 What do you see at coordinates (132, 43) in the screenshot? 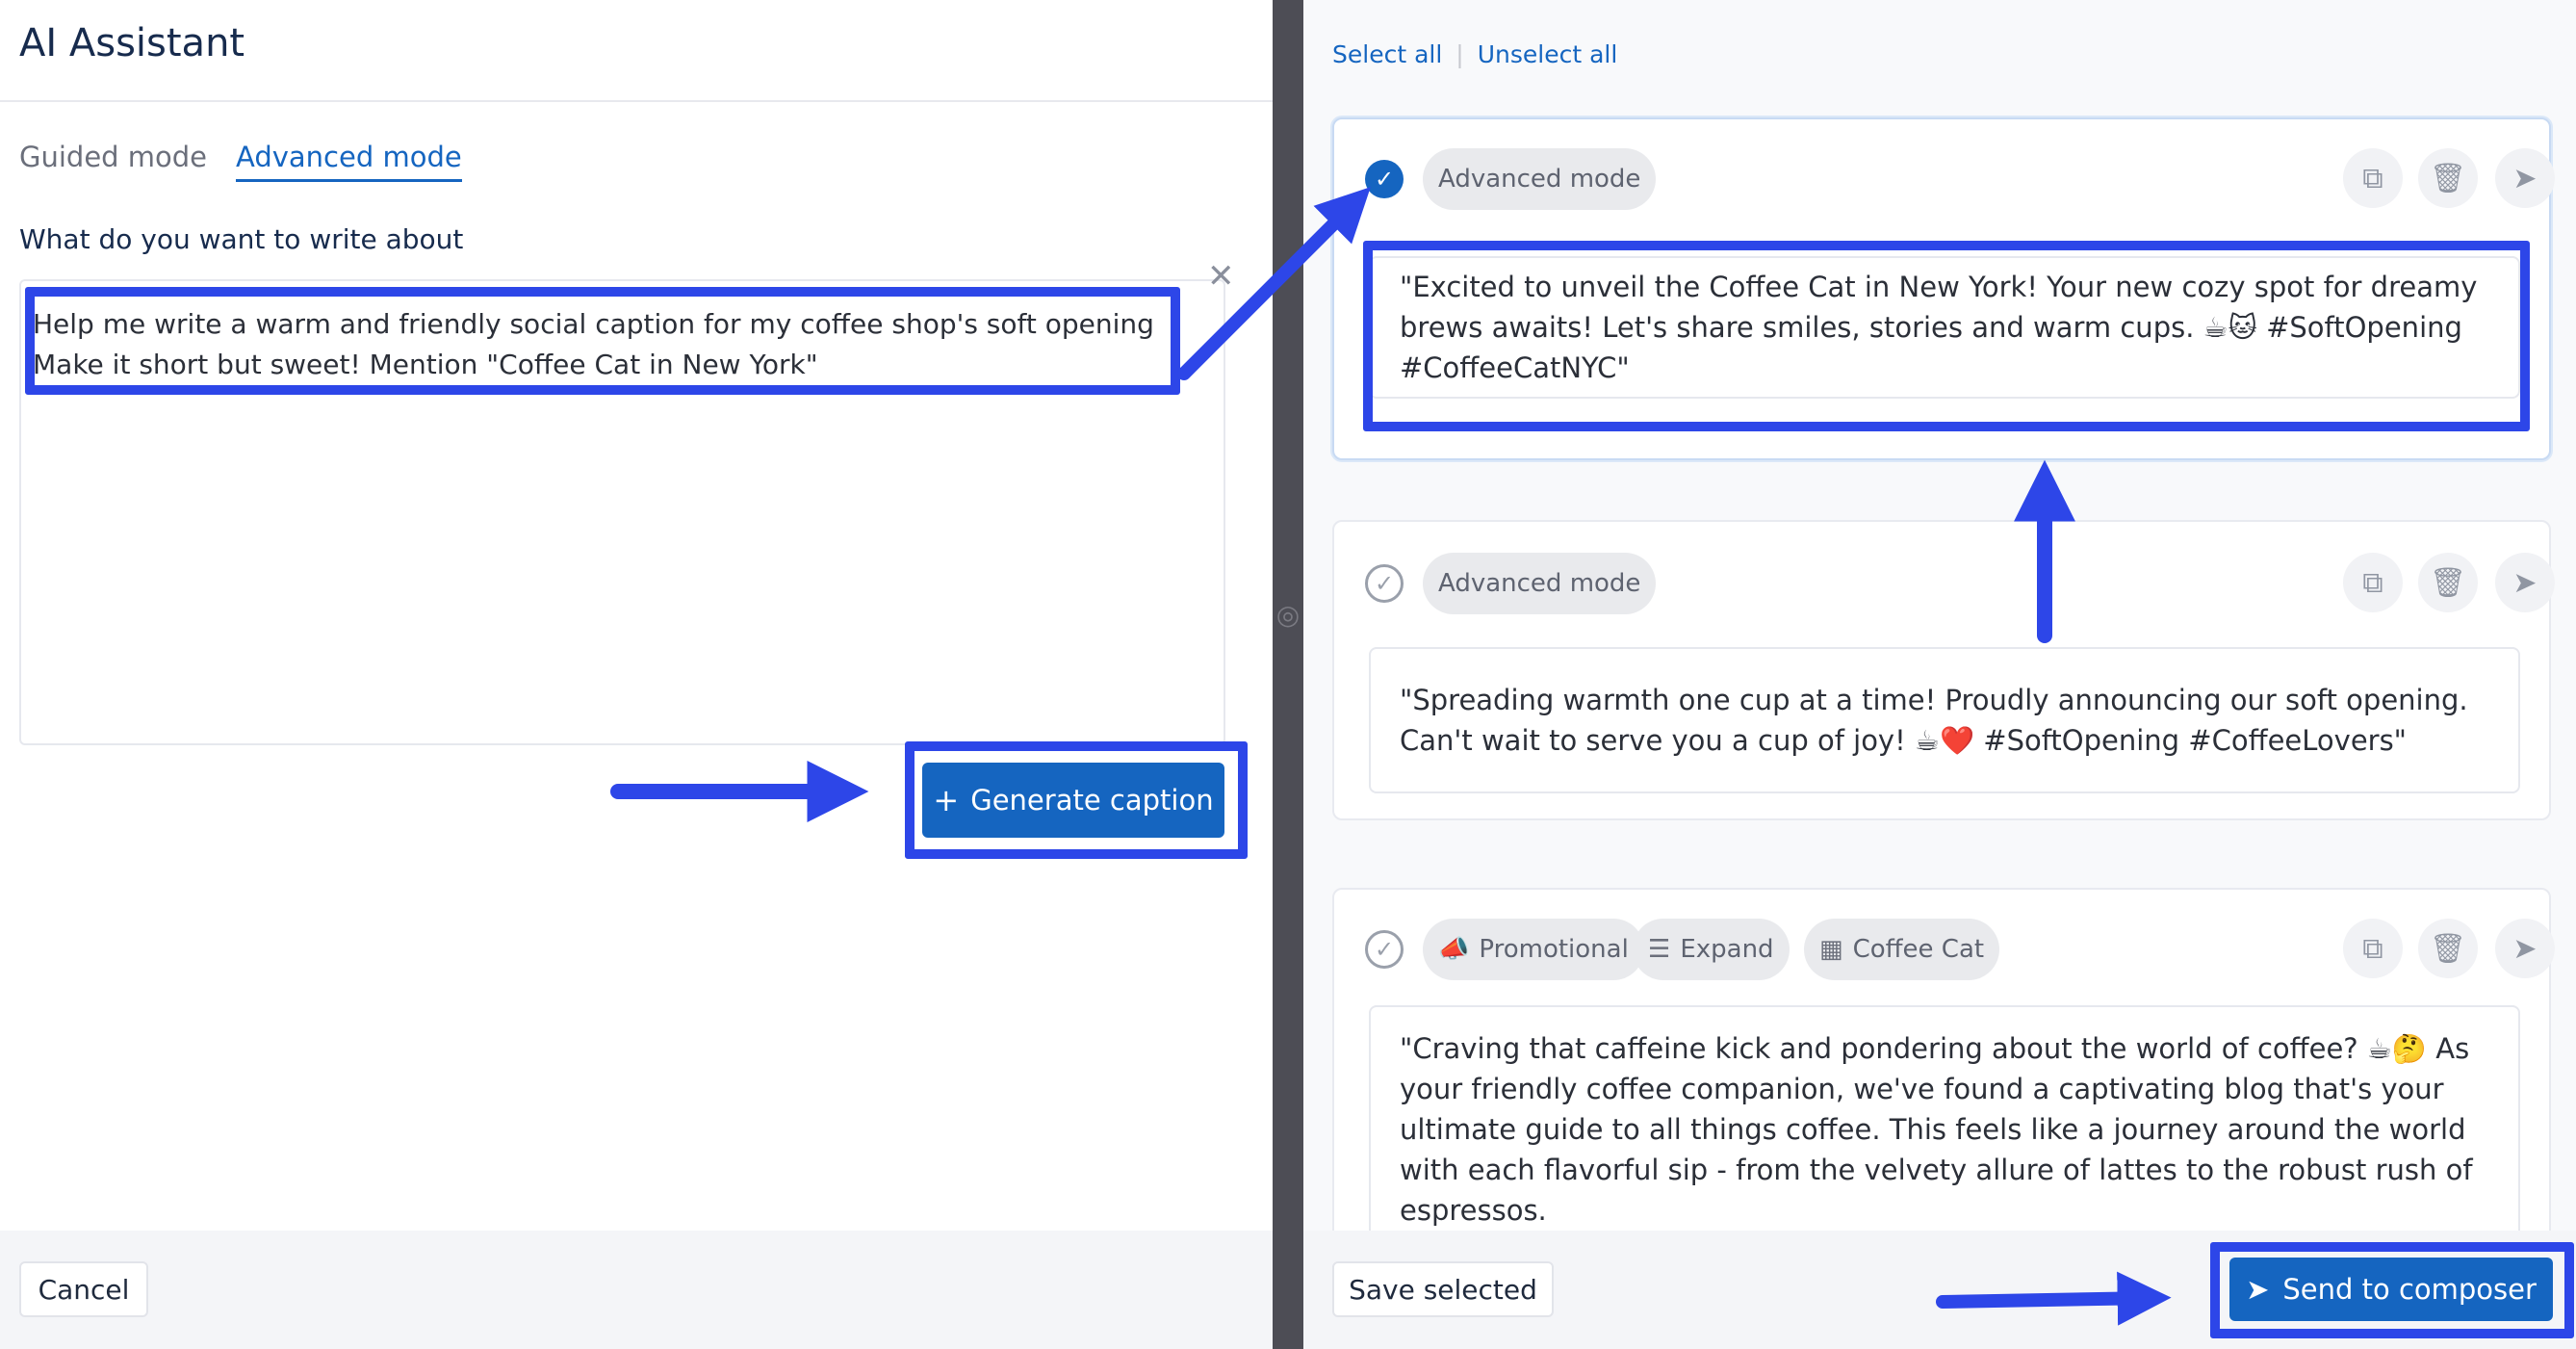
I see `panel-title: AI Assistant` at bounding box center [132, 43].